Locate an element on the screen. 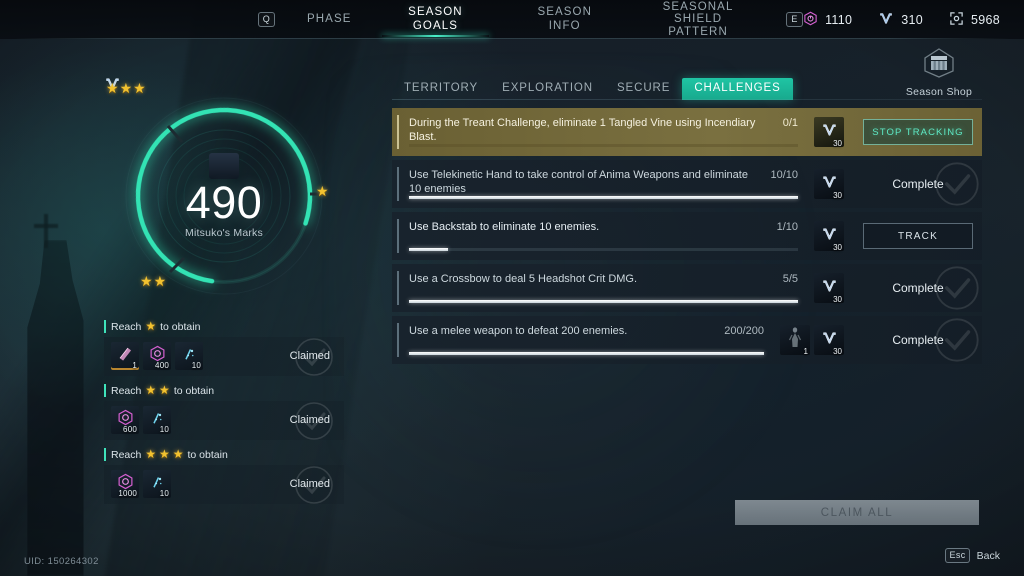  currency-mitsukos-marks: 310 is located at coordinates (900, 20).